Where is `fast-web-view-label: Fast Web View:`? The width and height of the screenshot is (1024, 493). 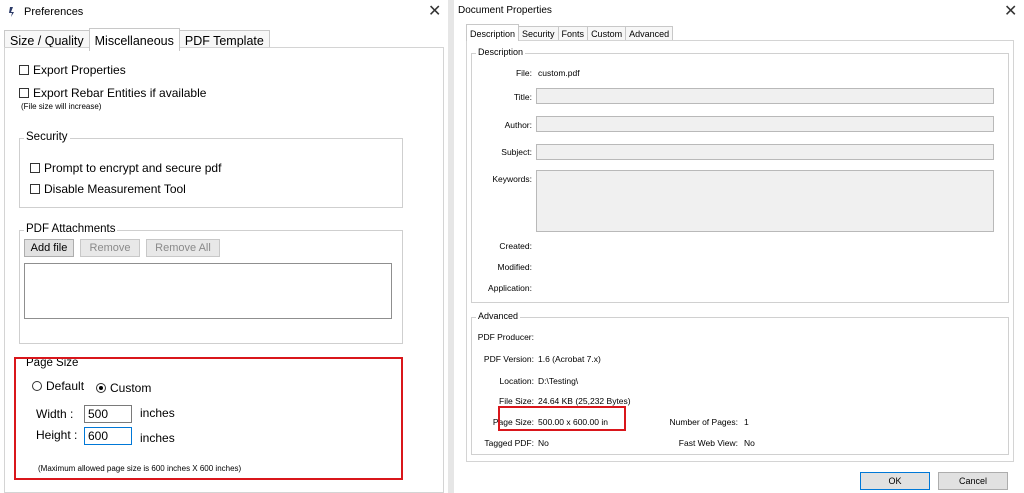 fast-web-view-label: Fast Web View: is located at coordinates (708, 443).